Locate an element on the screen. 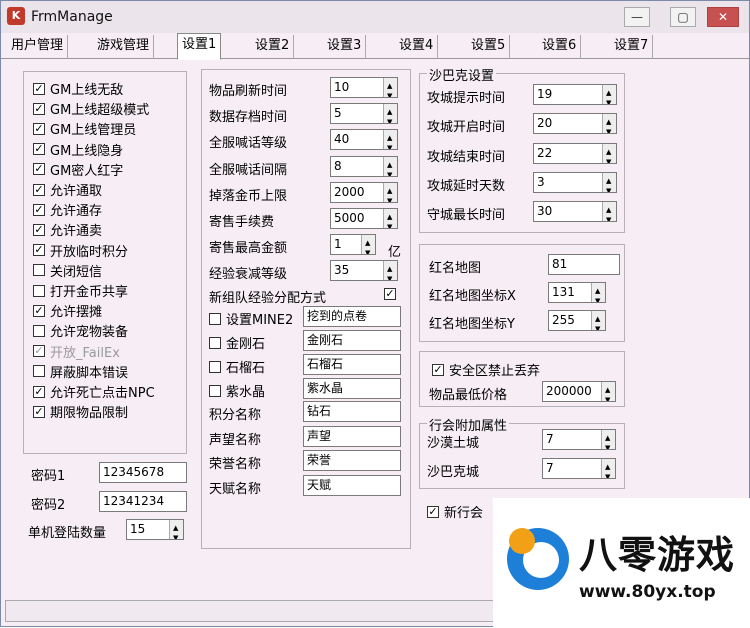  name-setting-label: 声望名称 is located at coordinates (235, 440).